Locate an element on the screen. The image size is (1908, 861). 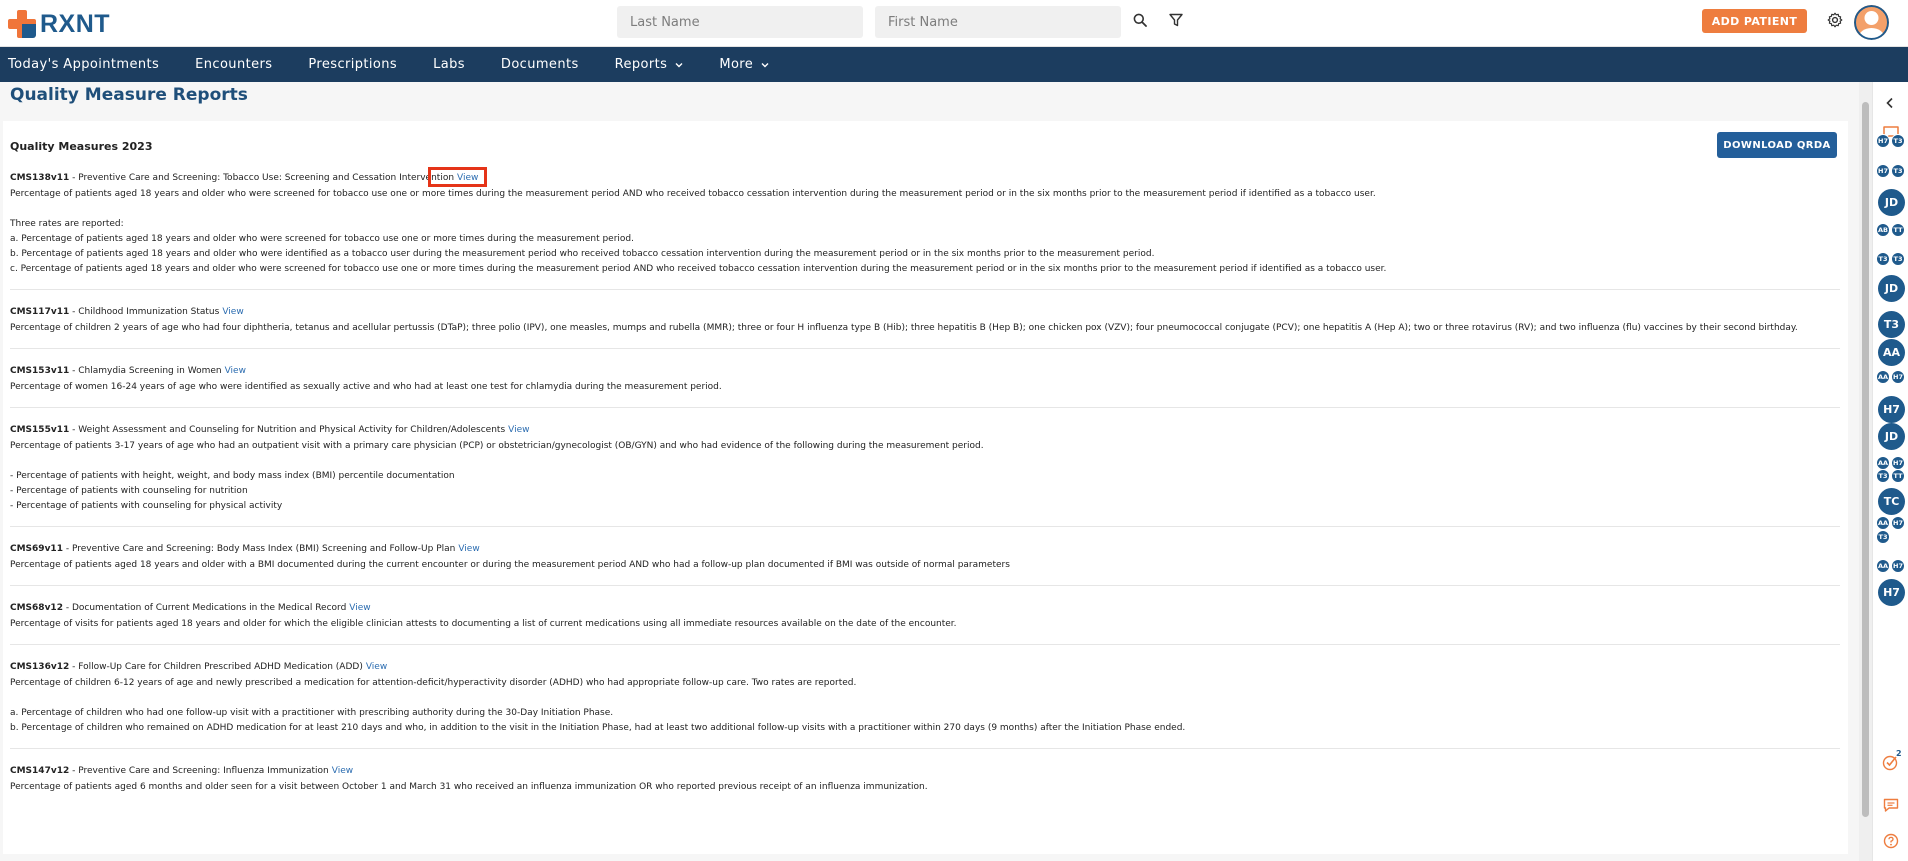
section-title: Quality Measures 2023 is located at coordinates (81, 146).